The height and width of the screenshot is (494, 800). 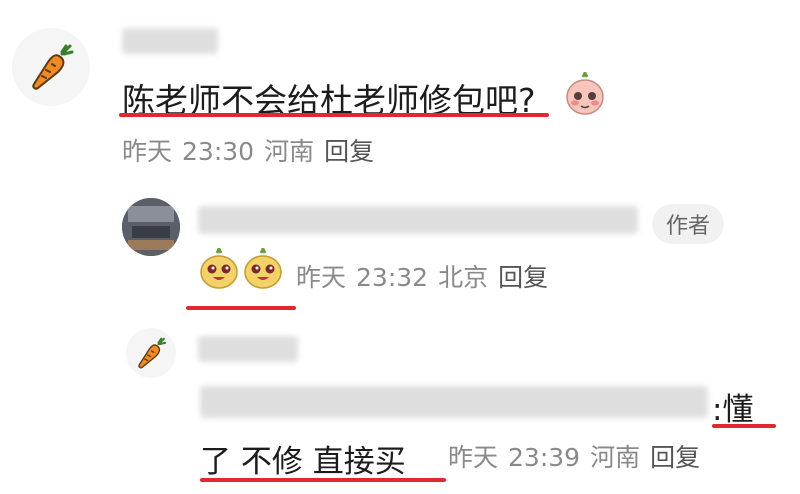 What do you see at coordinates (334, 115) in the screenshot?
I see `comment-underline` at bounding box center [334, 115].